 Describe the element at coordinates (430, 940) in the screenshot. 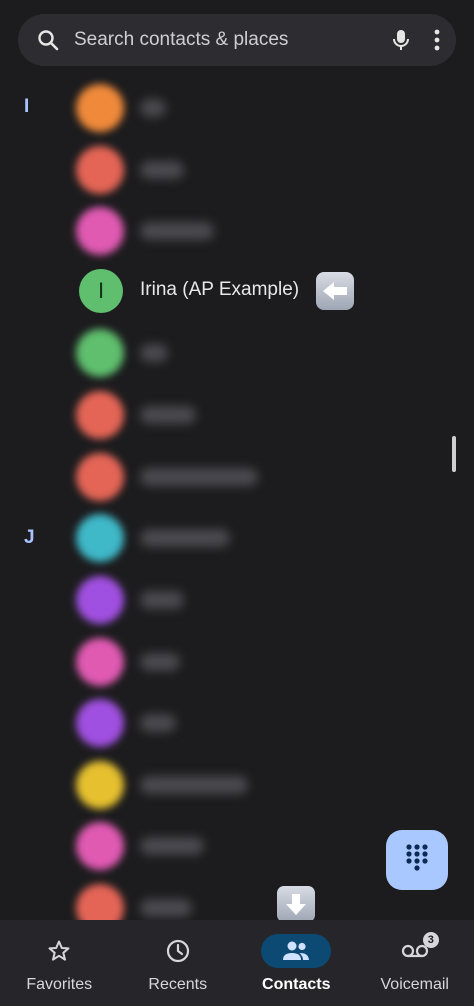

I see `voicemail-count-badge: 3` at that location.